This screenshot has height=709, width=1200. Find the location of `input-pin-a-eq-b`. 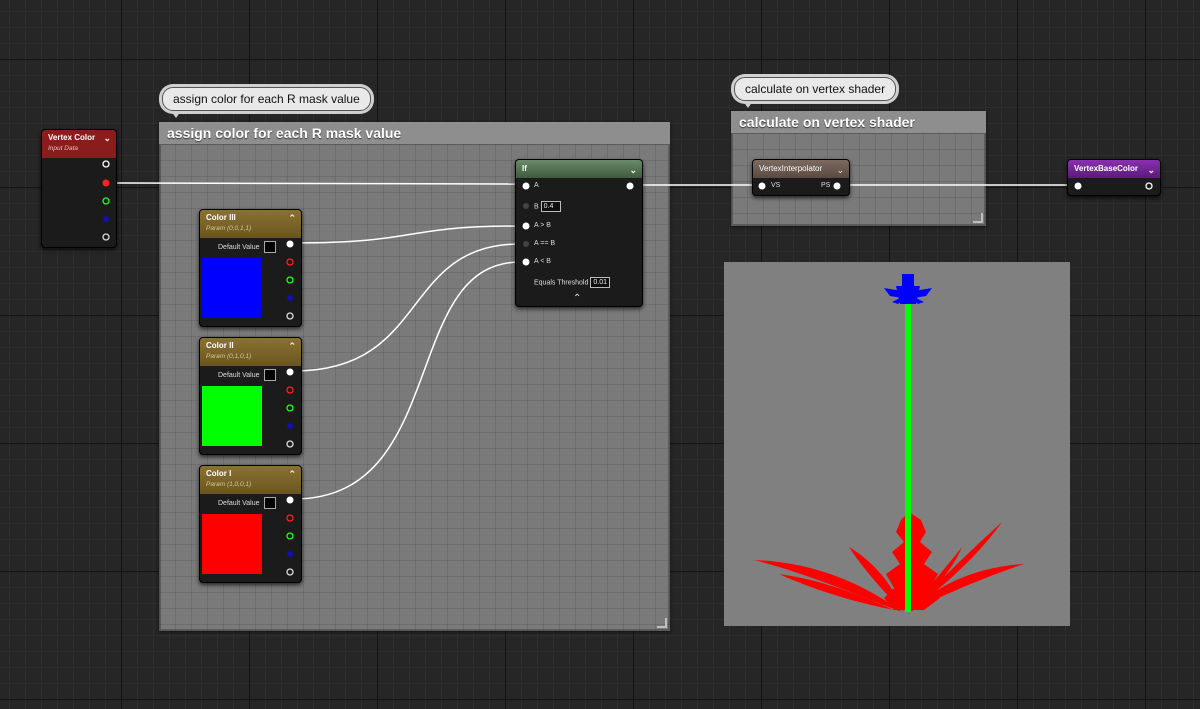

input-pin-a-eq-b is located at coordinates (526, 244).